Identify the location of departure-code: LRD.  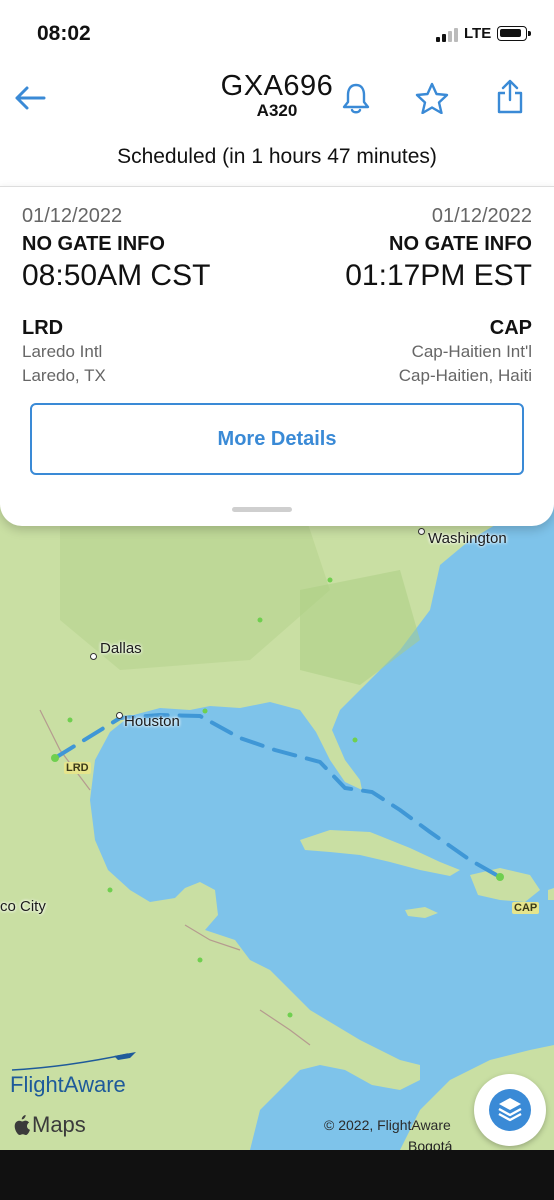
(43, 328).